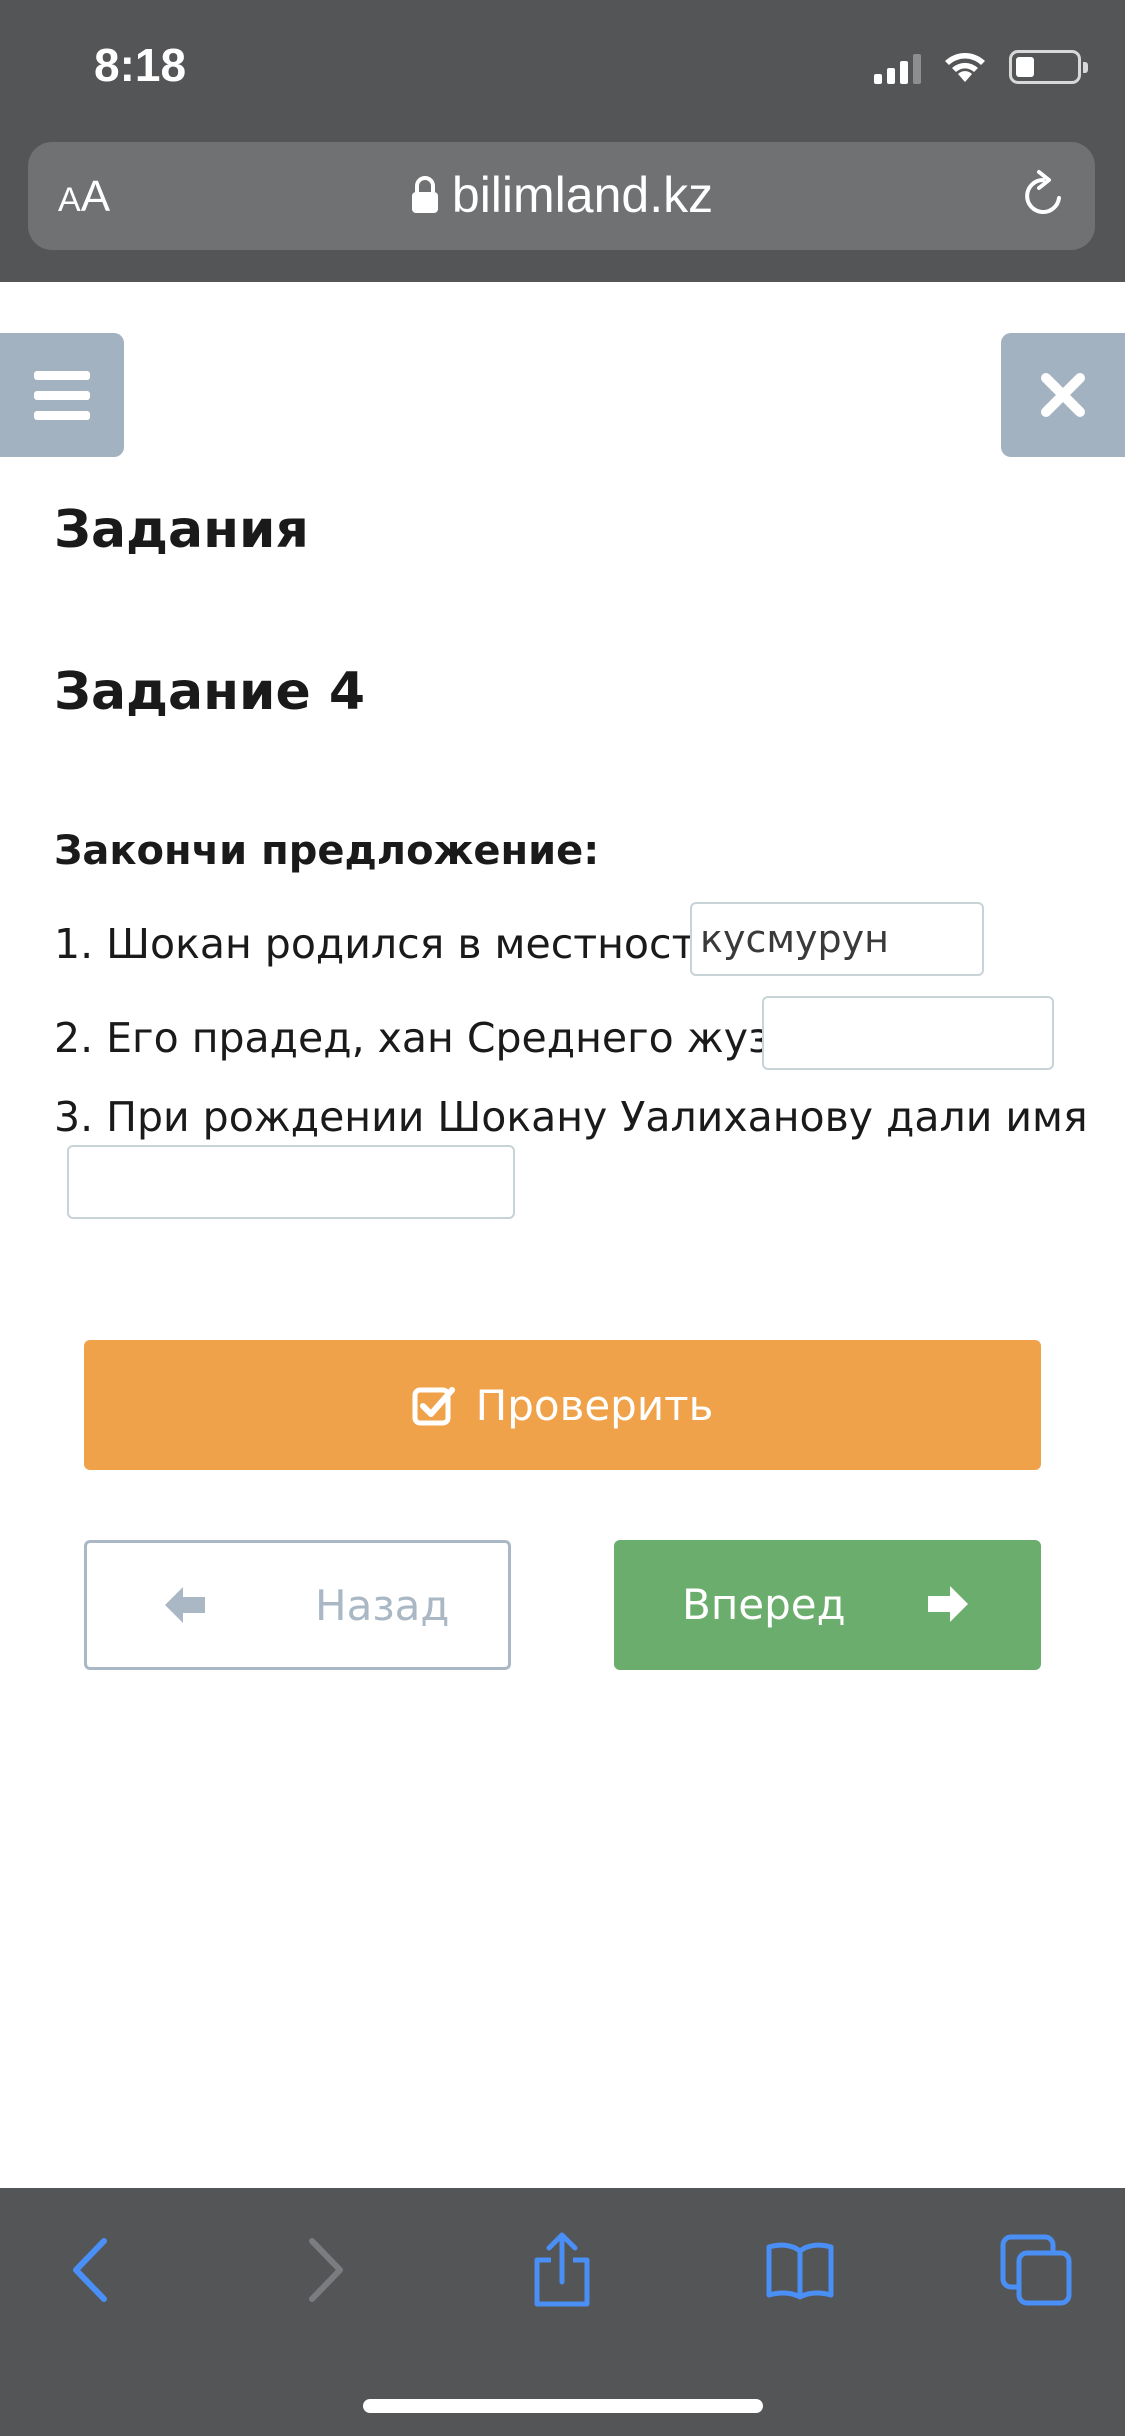 This screenshot has width=1125, height=2436. Describe the element at coordinates (594, 1405) in the screenshot. I see `check-button-label: Проверить` at that location.